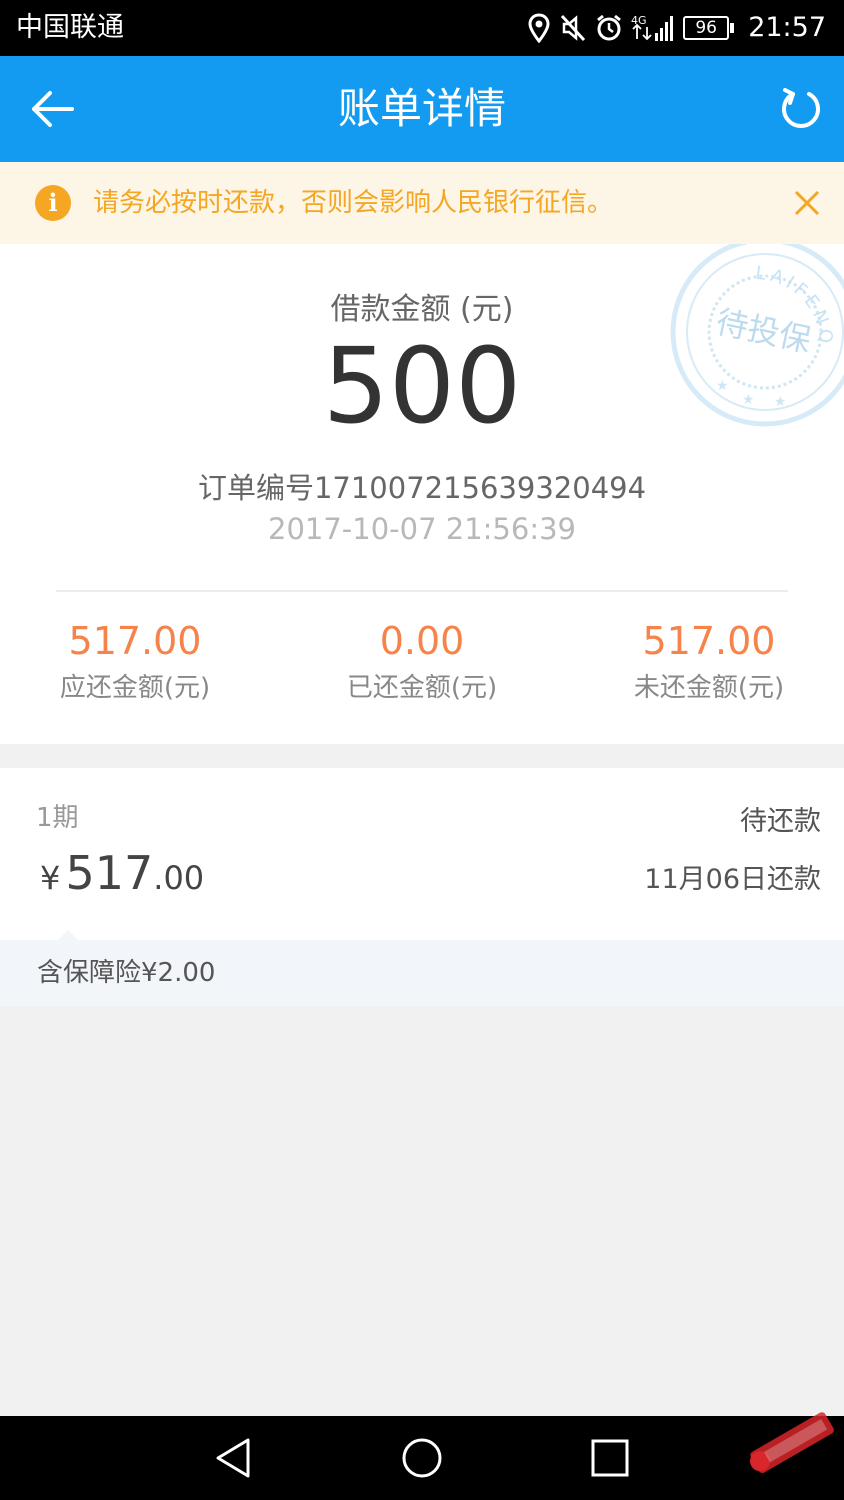  I want to click on system-nav-bar, so click(422, 1458).